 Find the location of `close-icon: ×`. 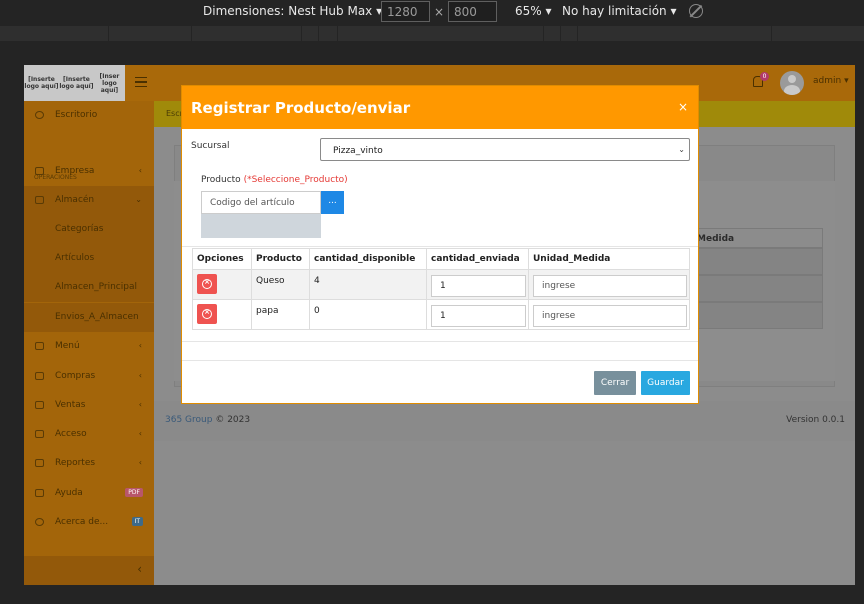

close-icon: × is located at coordinates (683, 107).